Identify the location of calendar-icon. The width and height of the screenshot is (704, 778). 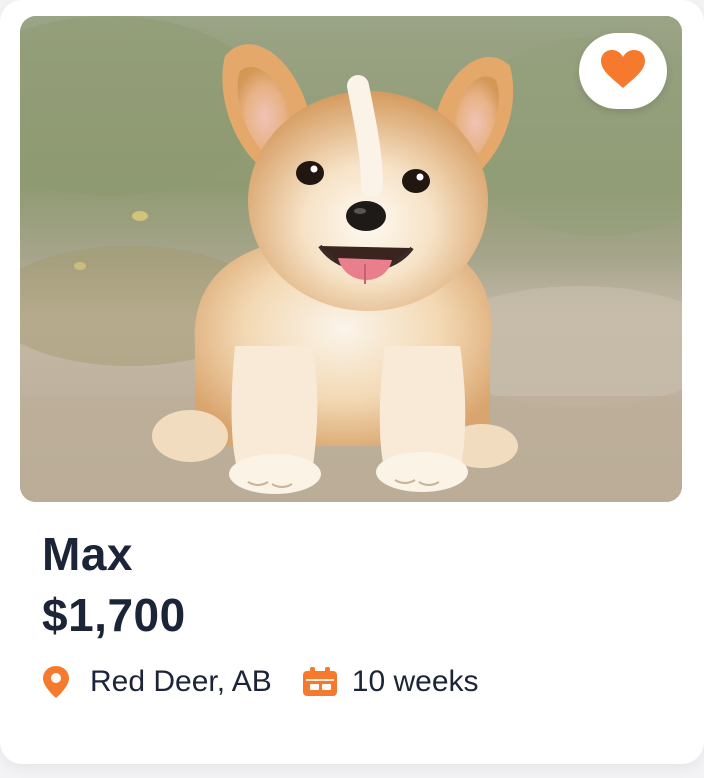
(320, 682).